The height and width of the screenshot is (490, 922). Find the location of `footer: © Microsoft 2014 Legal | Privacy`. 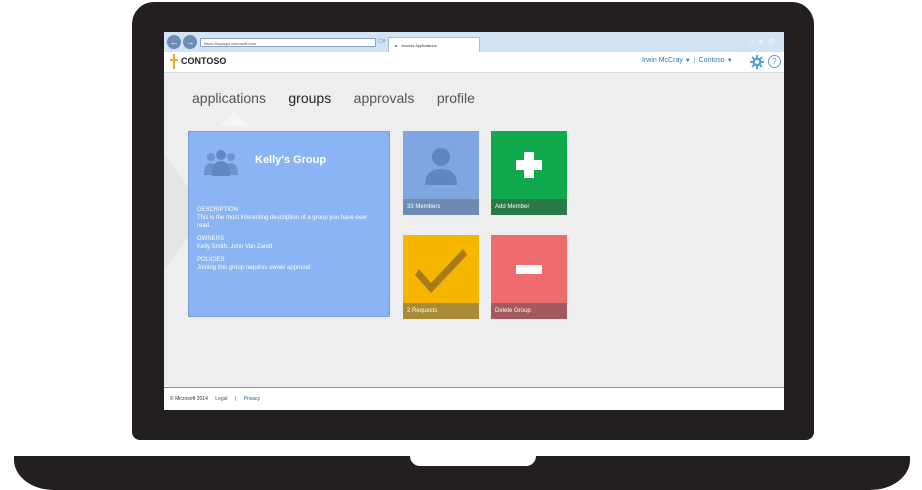

footer: © Microsoft 2014 Legal | Privacy is located at coordinates (474, 398).